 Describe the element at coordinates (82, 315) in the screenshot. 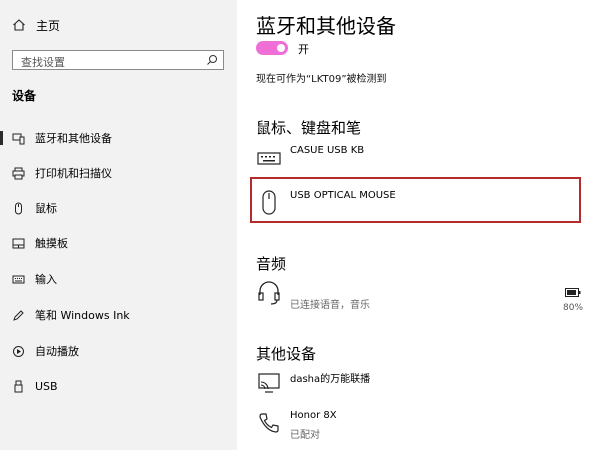

I see `sidebar-item-label: 笔和 Windows Ink` at that location.